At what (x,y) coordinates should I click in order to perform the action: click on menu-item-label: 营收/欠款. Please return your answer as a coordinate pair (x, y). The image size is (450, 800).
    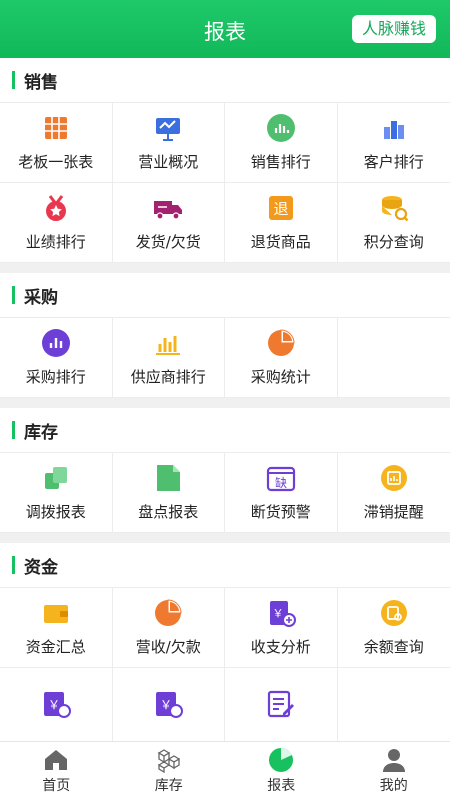
    Looking at the image, I should click on (168, 647).